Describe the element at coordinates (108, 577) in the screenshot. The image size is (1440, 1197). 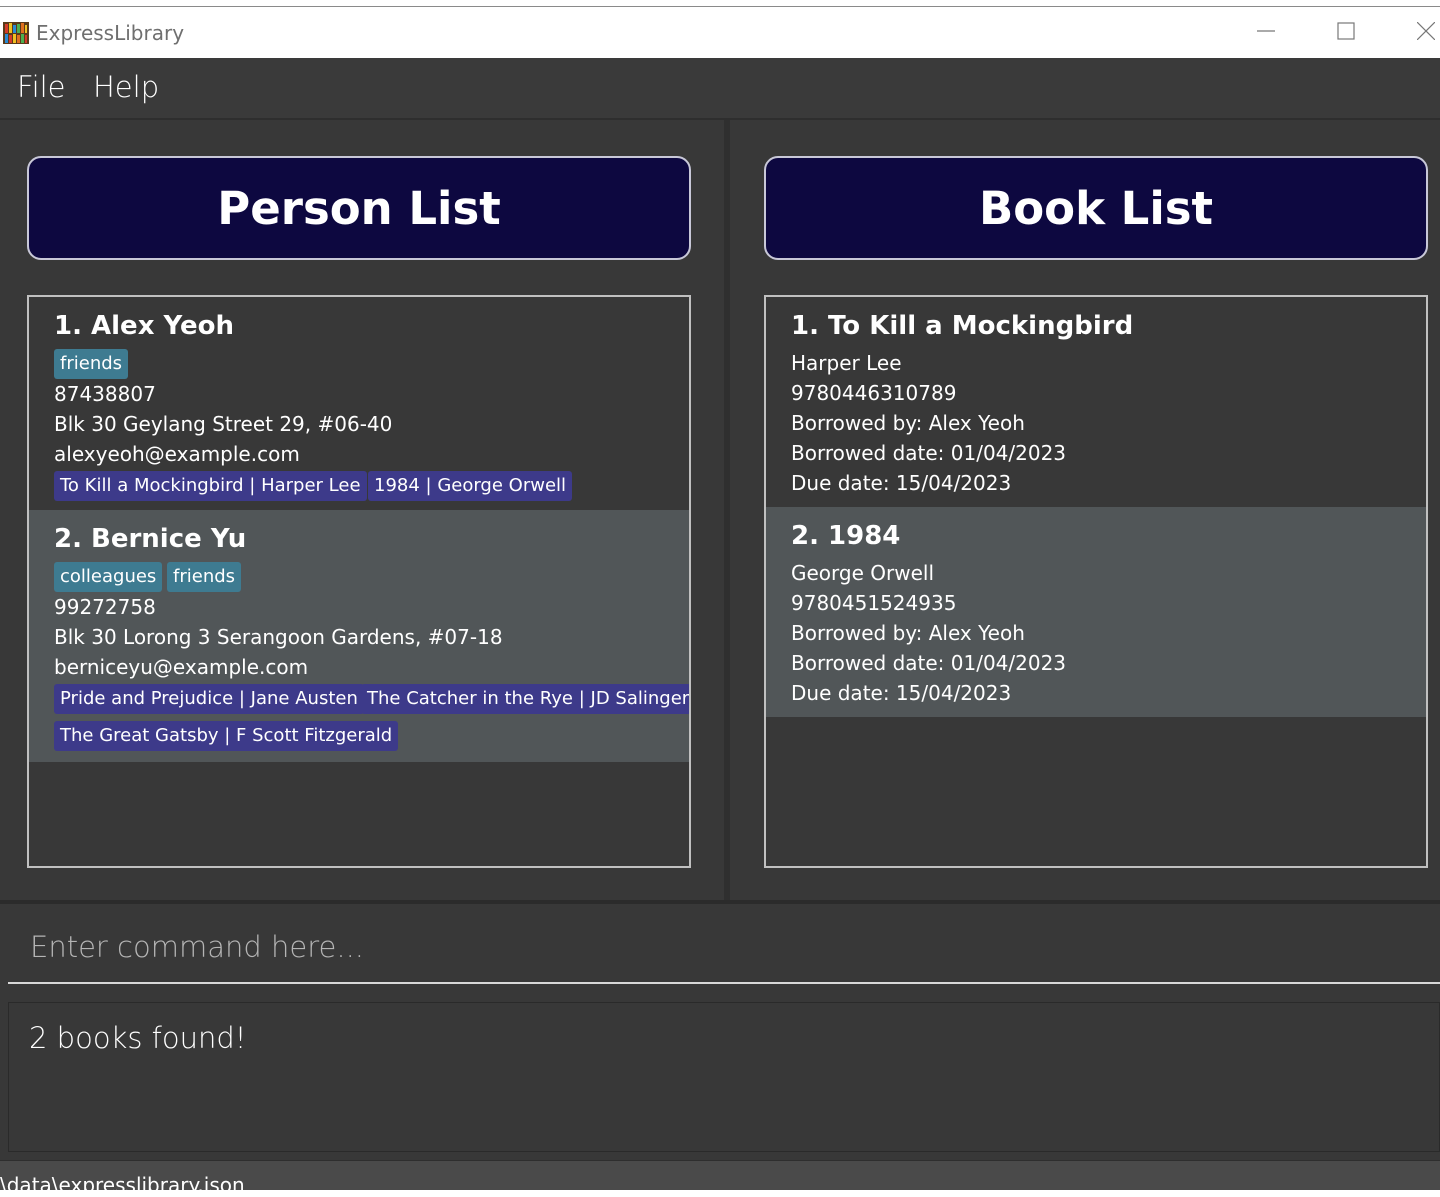
I see `person-tag: colleagues` at that location.